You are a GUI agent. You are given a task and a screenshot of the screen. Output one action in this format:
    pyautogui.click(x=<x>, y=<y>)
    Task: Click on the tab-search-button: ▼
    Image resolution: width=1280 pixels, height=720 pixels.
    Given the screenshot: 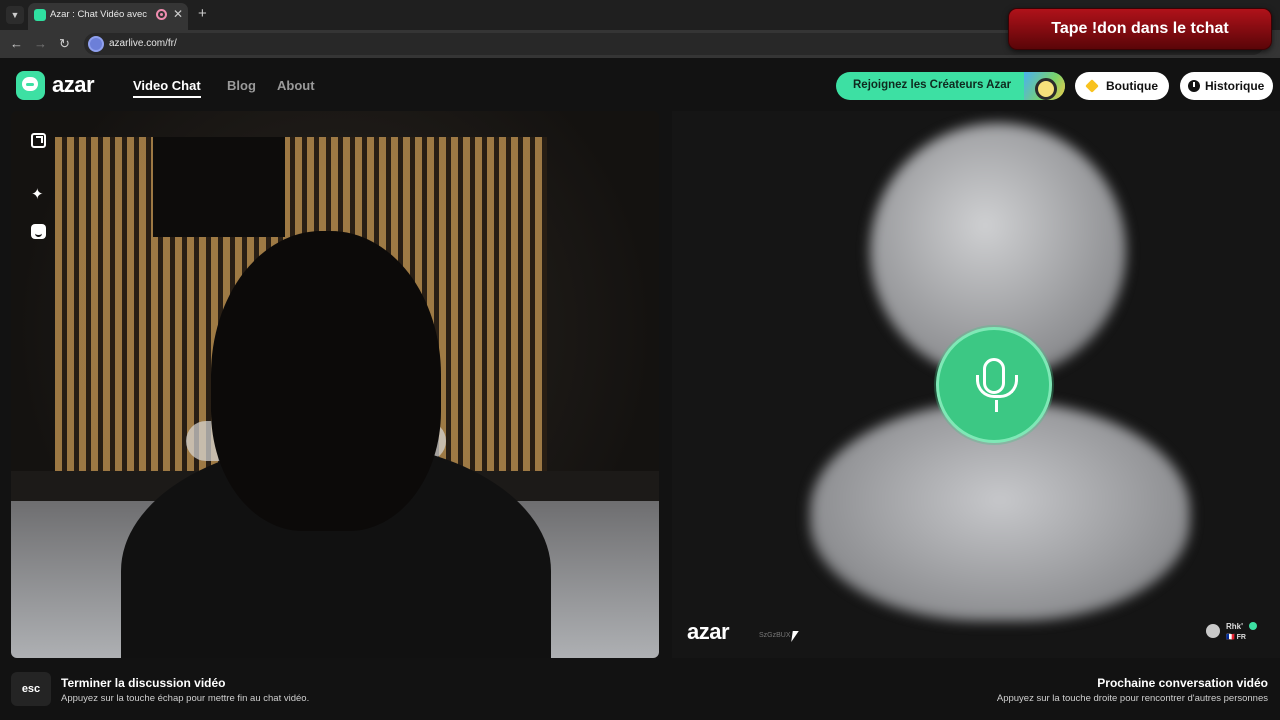 What is the action you would take?
    pyautogui.click(x=15, y=15)
    